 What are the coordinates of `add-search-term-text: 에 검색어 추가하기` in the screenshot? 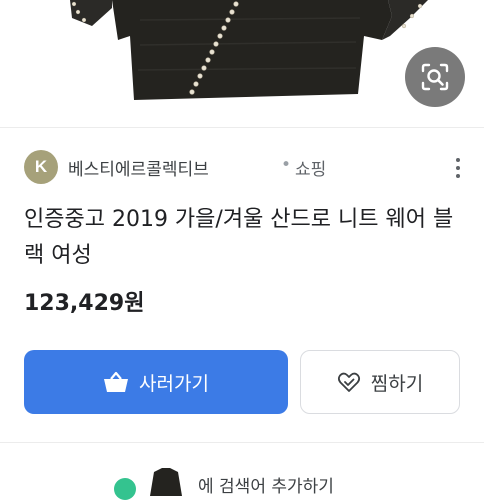 It's located at (266, 487).